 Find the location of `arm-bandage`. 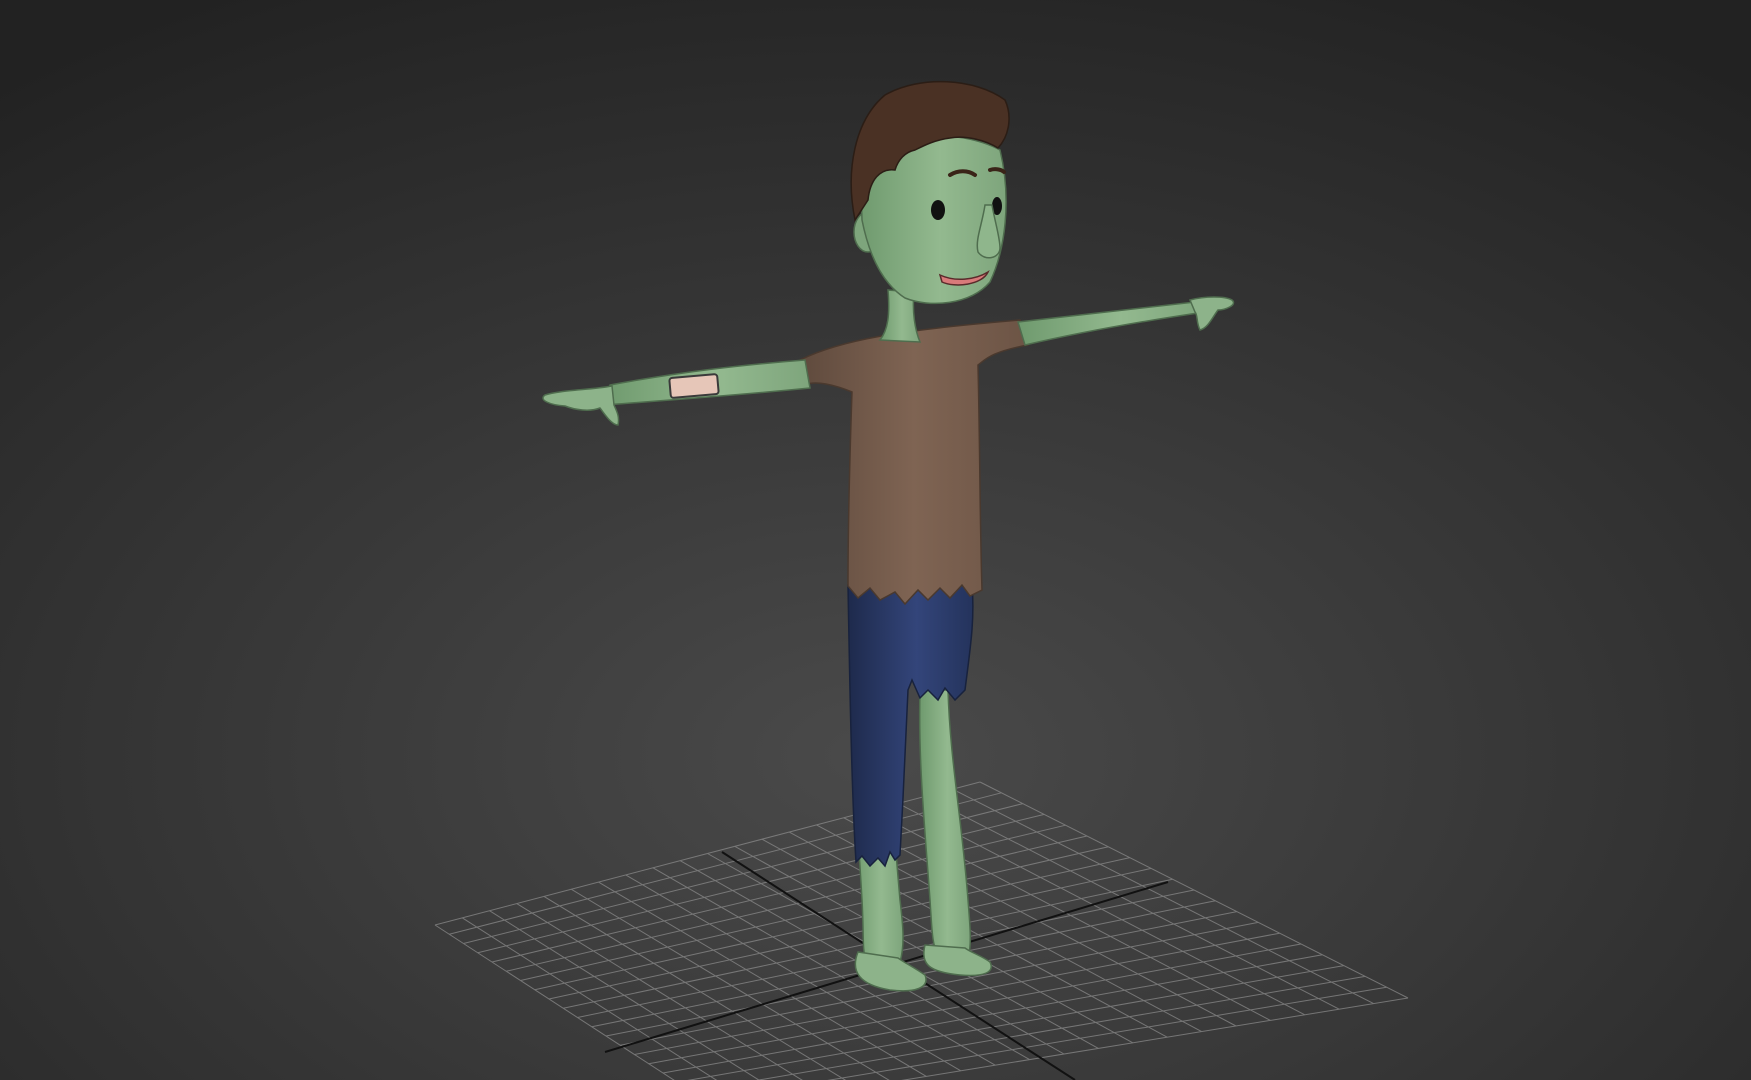

arm-bandage is located at coordinates (694, 386).